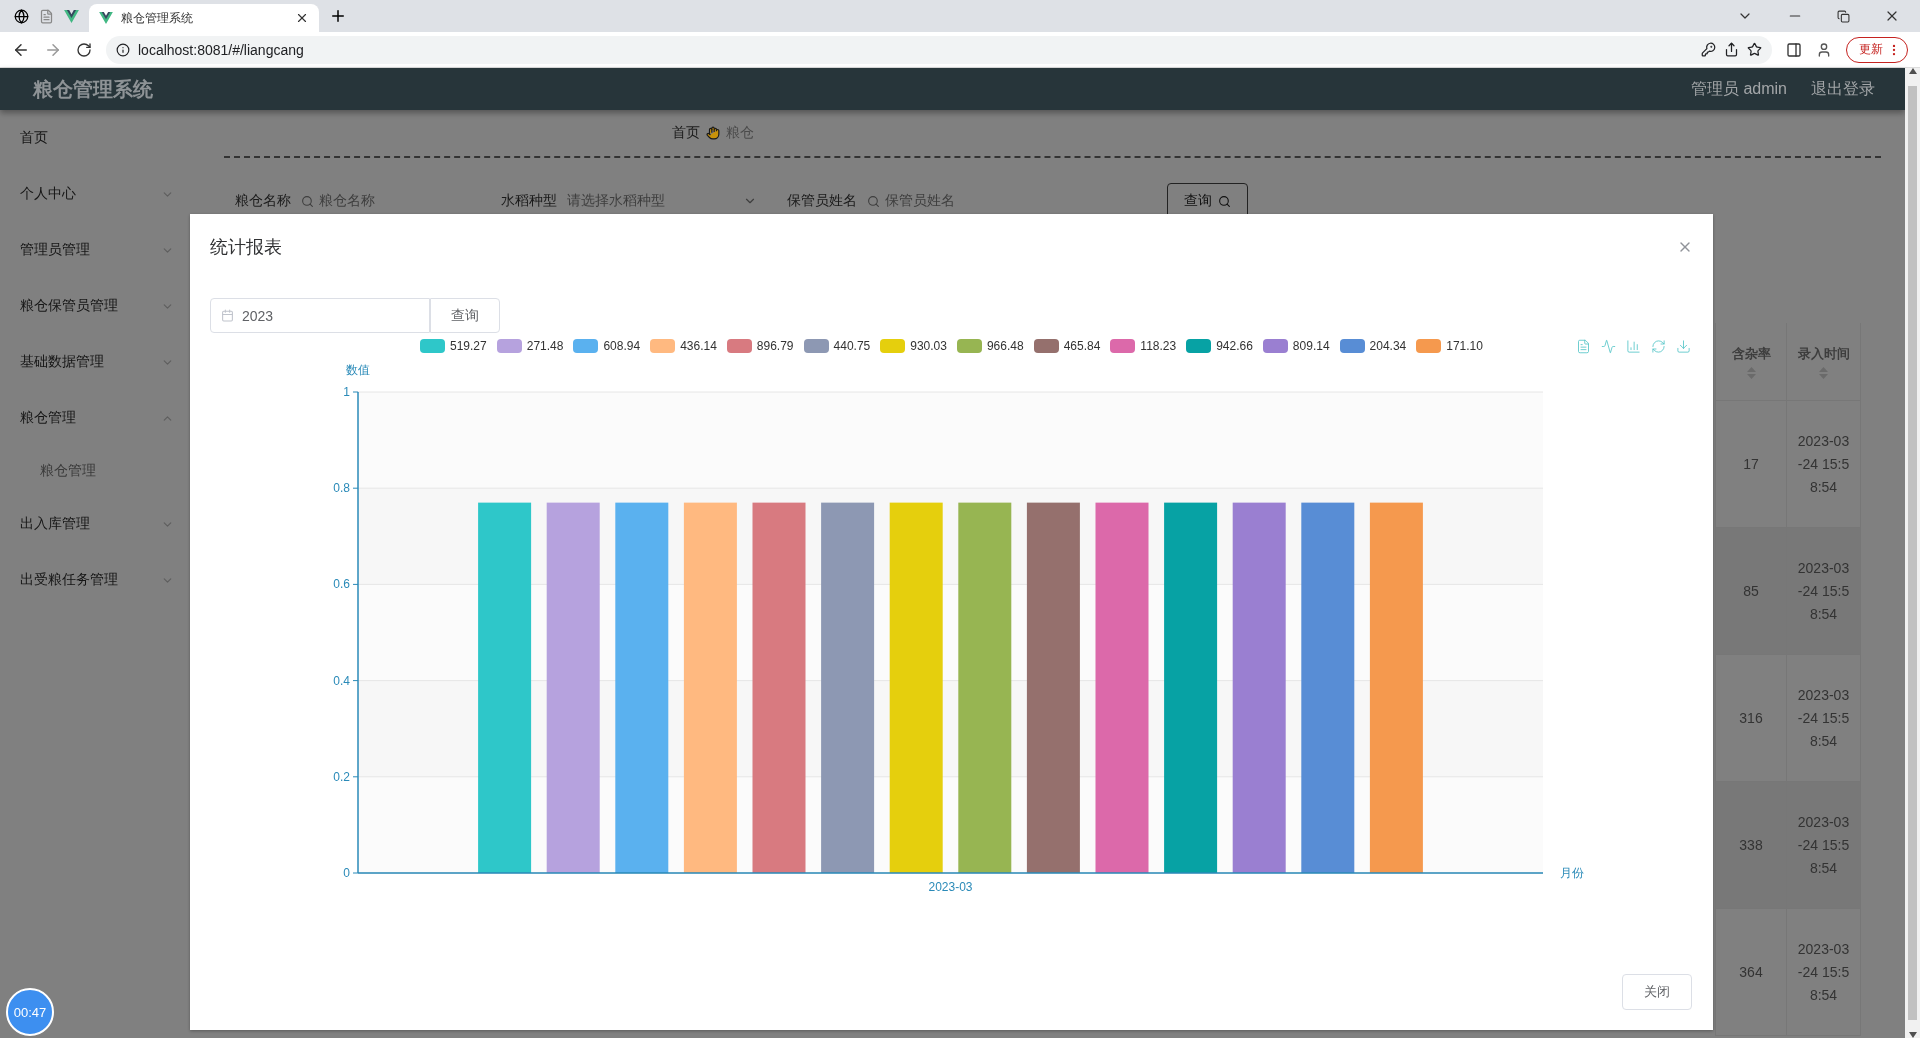 The height and width of the screenshot is (1038, 1920). What do you see at coordinates (95, 580) in the screenshot?
I see `sidebar-item: 出受粮任务管理` at bounding box center [95, 580].